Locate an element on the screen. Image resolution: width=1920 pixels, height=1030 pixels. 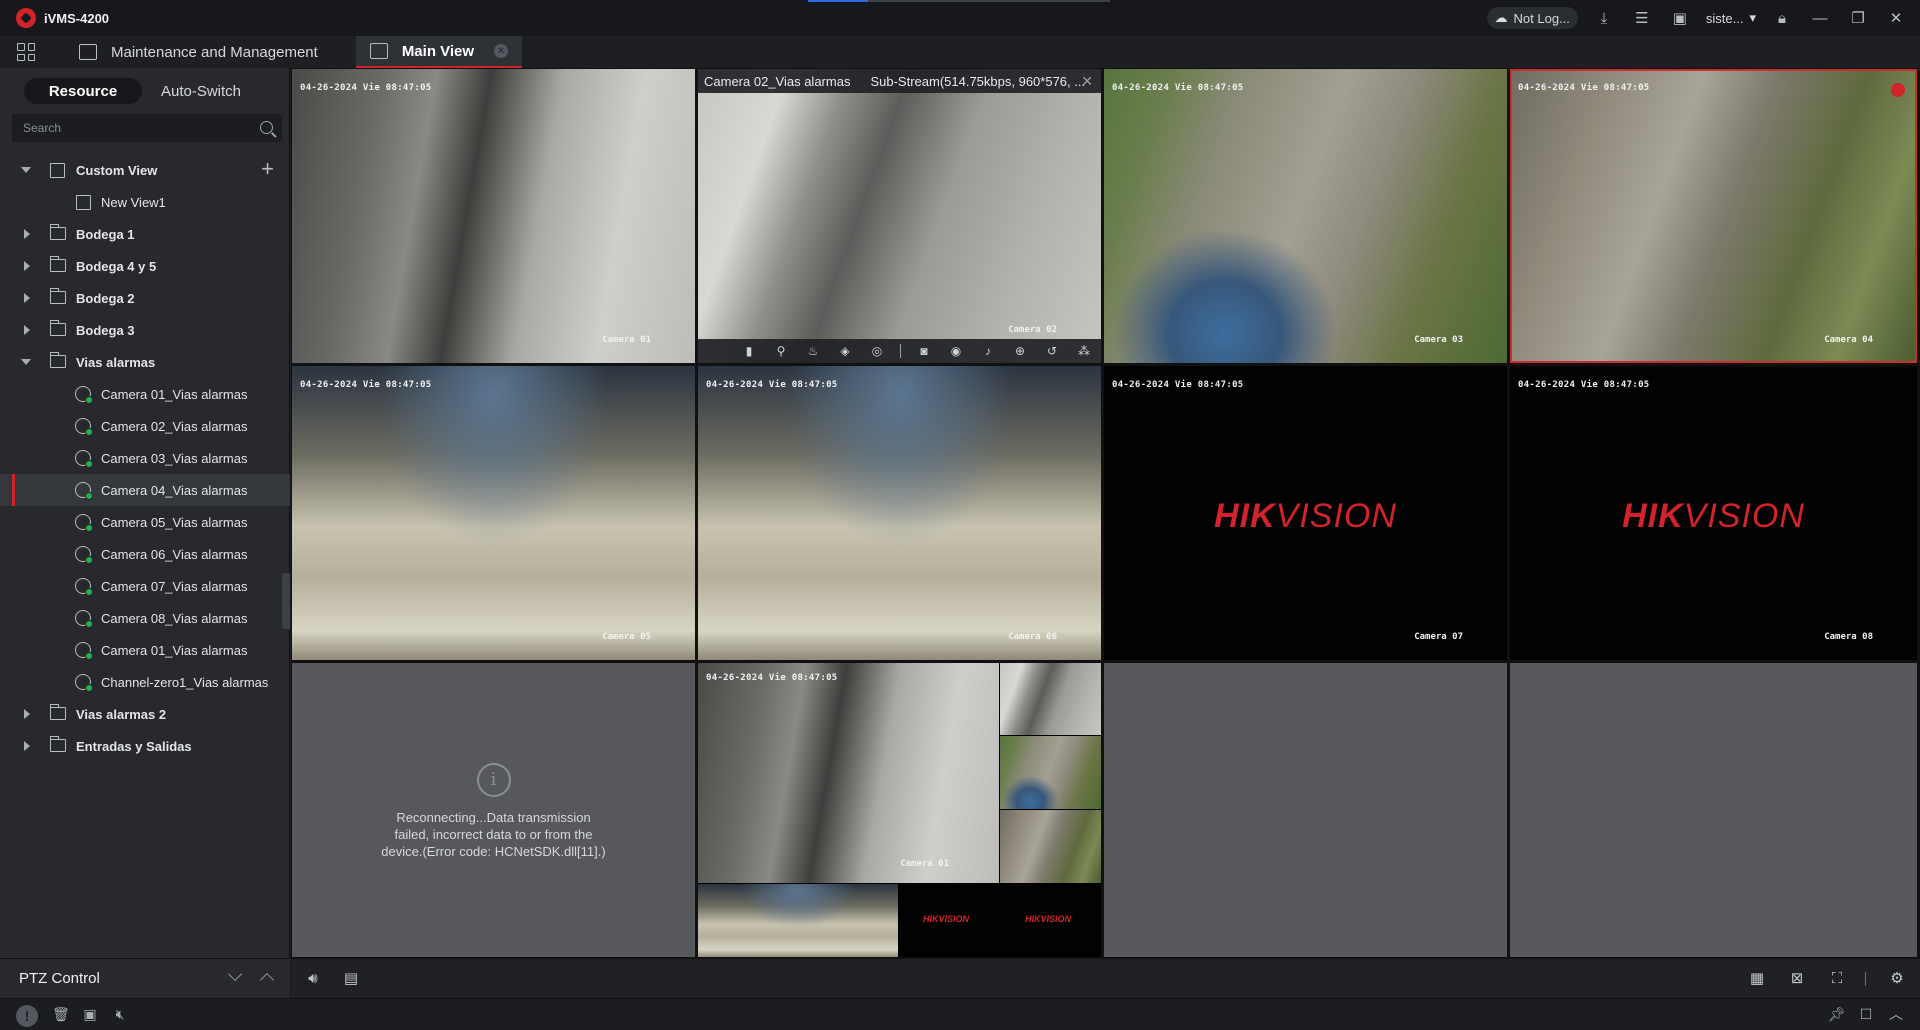
warning-icon: ! is located at coordinates (27, 1016).